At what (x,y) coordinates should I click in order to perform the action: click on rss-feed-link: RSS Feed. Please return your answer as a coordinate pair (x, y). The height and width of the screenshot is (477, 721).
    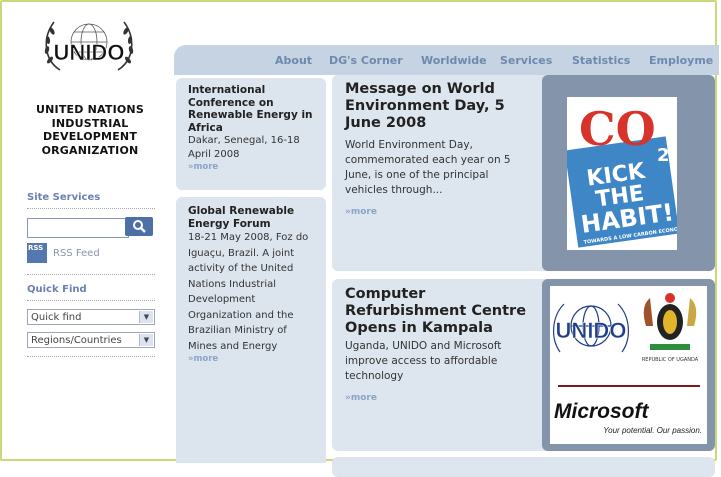
    Looking at the image, I should click on (76, 253).